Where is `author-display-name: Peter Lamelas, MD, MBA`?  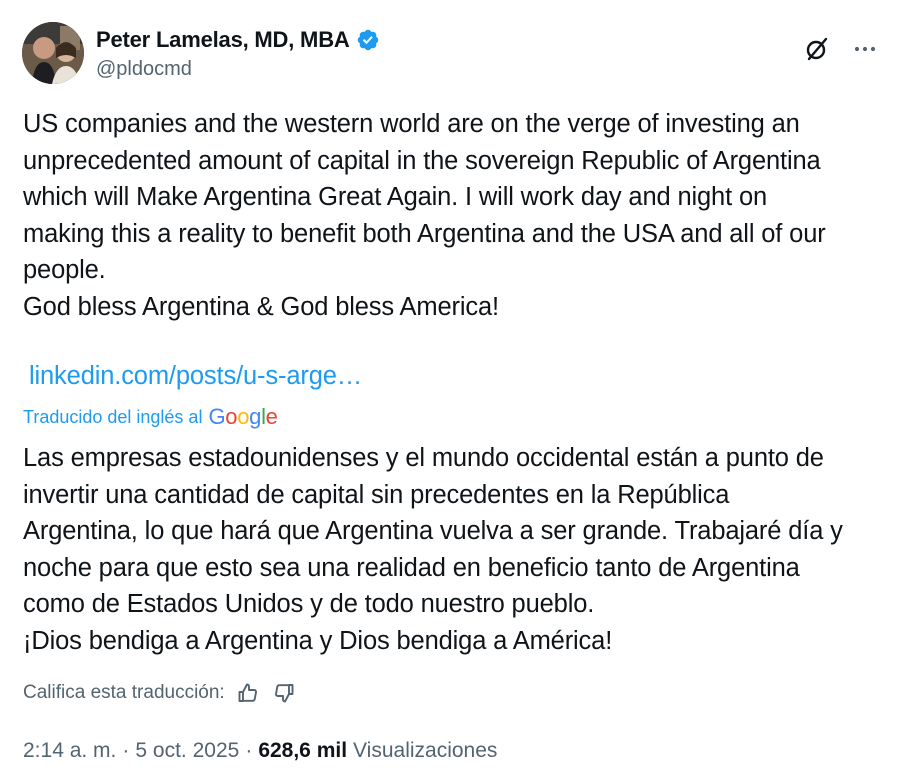
author-display-name: Peter Lamelas, MD, MBA is located at coordinates (223, 40).